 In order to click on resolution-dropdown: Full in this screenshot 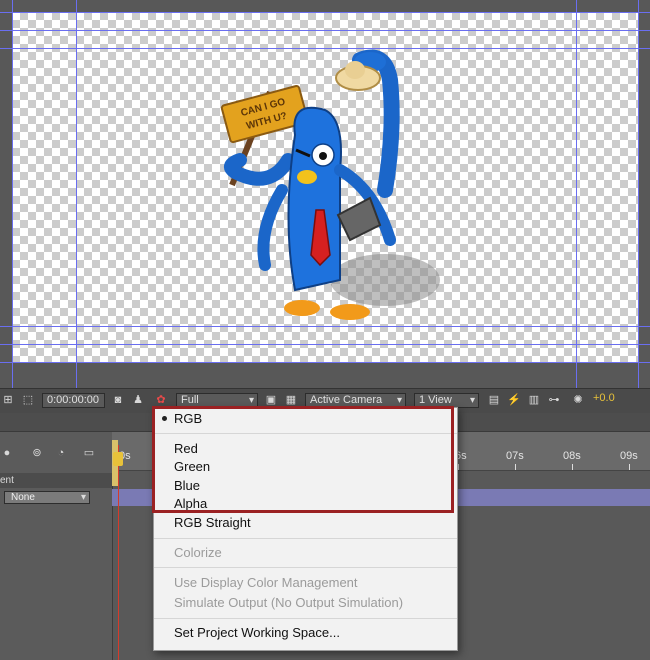, I will do `click(217, 400)`.